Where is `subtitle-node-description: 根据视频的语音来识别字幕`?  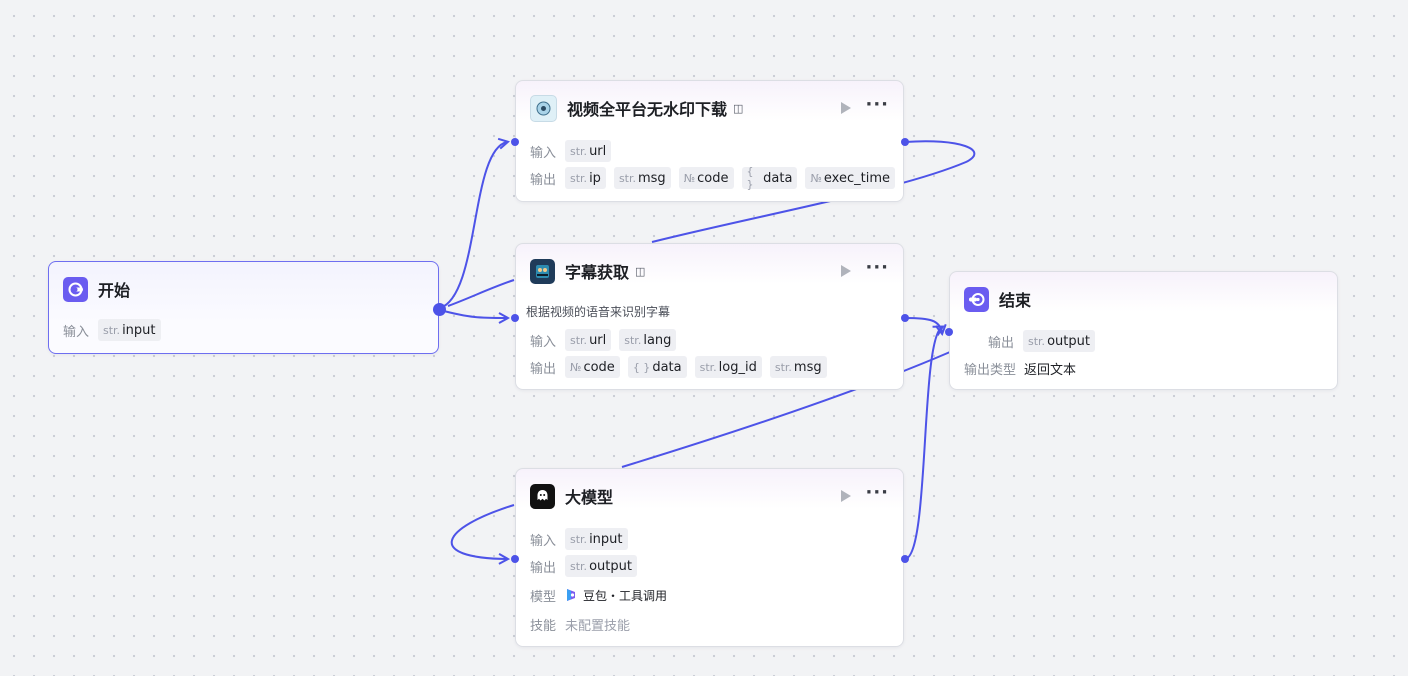 subtitle-node-description: 根据视频的语音来识别字幕 is located at coordinates (598, 312).